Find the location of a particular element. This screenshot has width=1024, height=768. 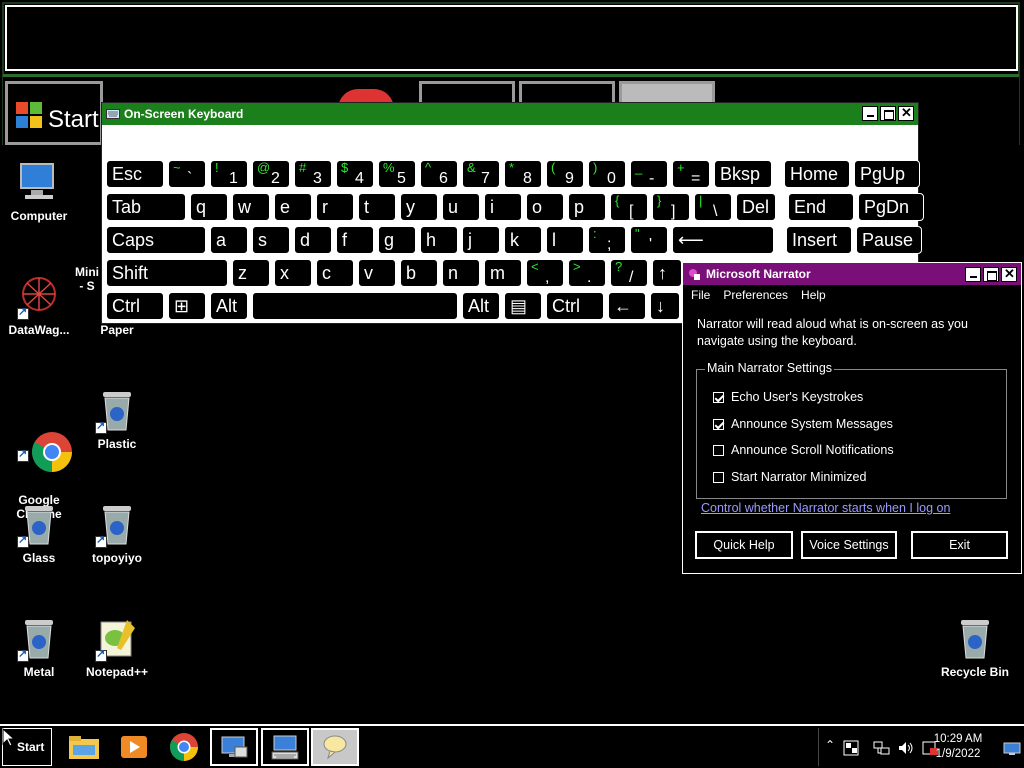

osk-key: q is located at coordinates (209, 207).